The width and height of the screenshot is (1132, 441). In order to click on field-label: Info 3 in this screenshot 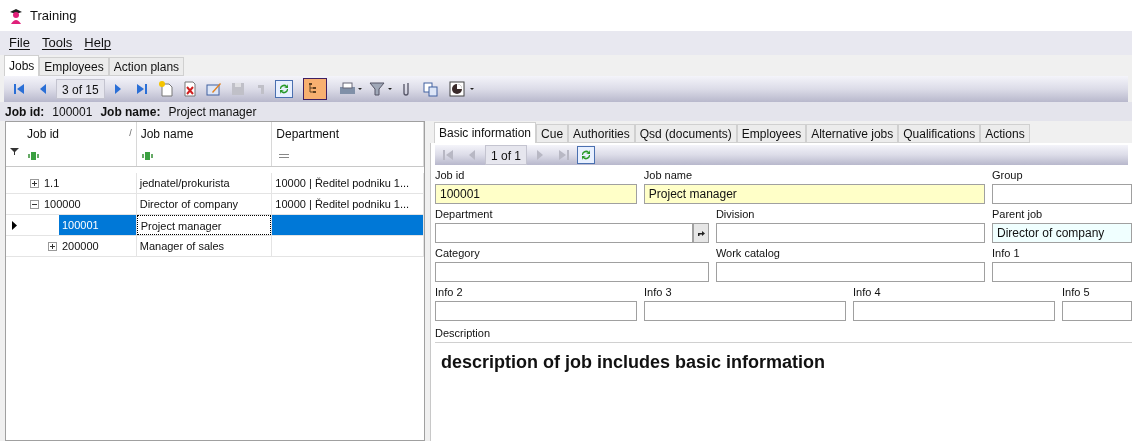, I will do `click(658, 292)`.